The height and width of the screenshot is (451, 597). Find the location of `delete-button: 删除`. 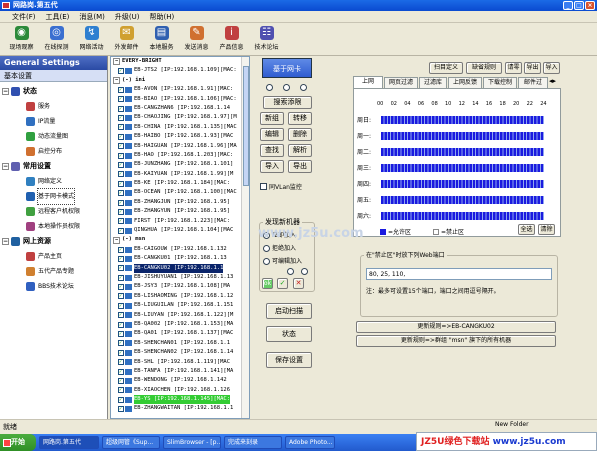

delete-button: 删除 is located at coordinates (300, 134).